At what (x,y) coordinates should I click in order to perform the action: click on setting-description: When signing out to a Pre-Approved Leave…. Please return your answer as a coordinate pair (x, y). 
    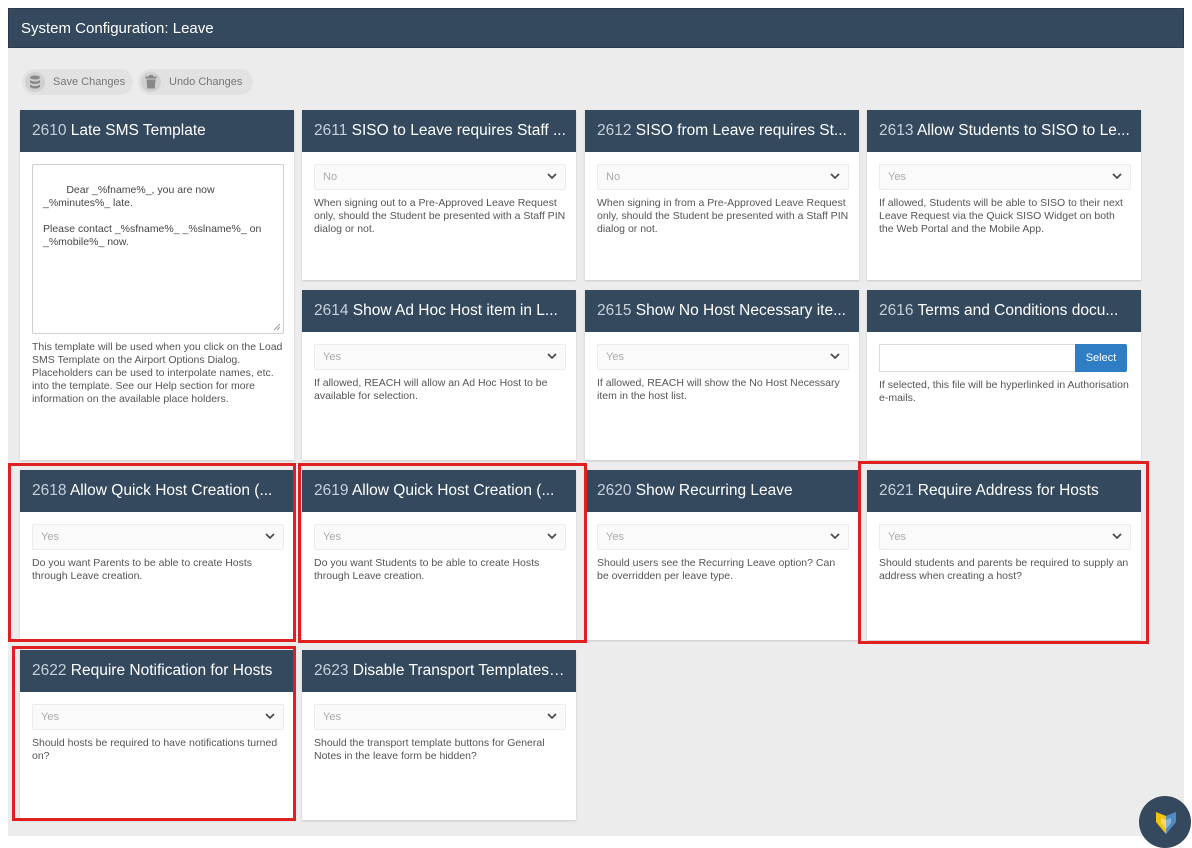
    Looking at the image, I should click on (440, 216).